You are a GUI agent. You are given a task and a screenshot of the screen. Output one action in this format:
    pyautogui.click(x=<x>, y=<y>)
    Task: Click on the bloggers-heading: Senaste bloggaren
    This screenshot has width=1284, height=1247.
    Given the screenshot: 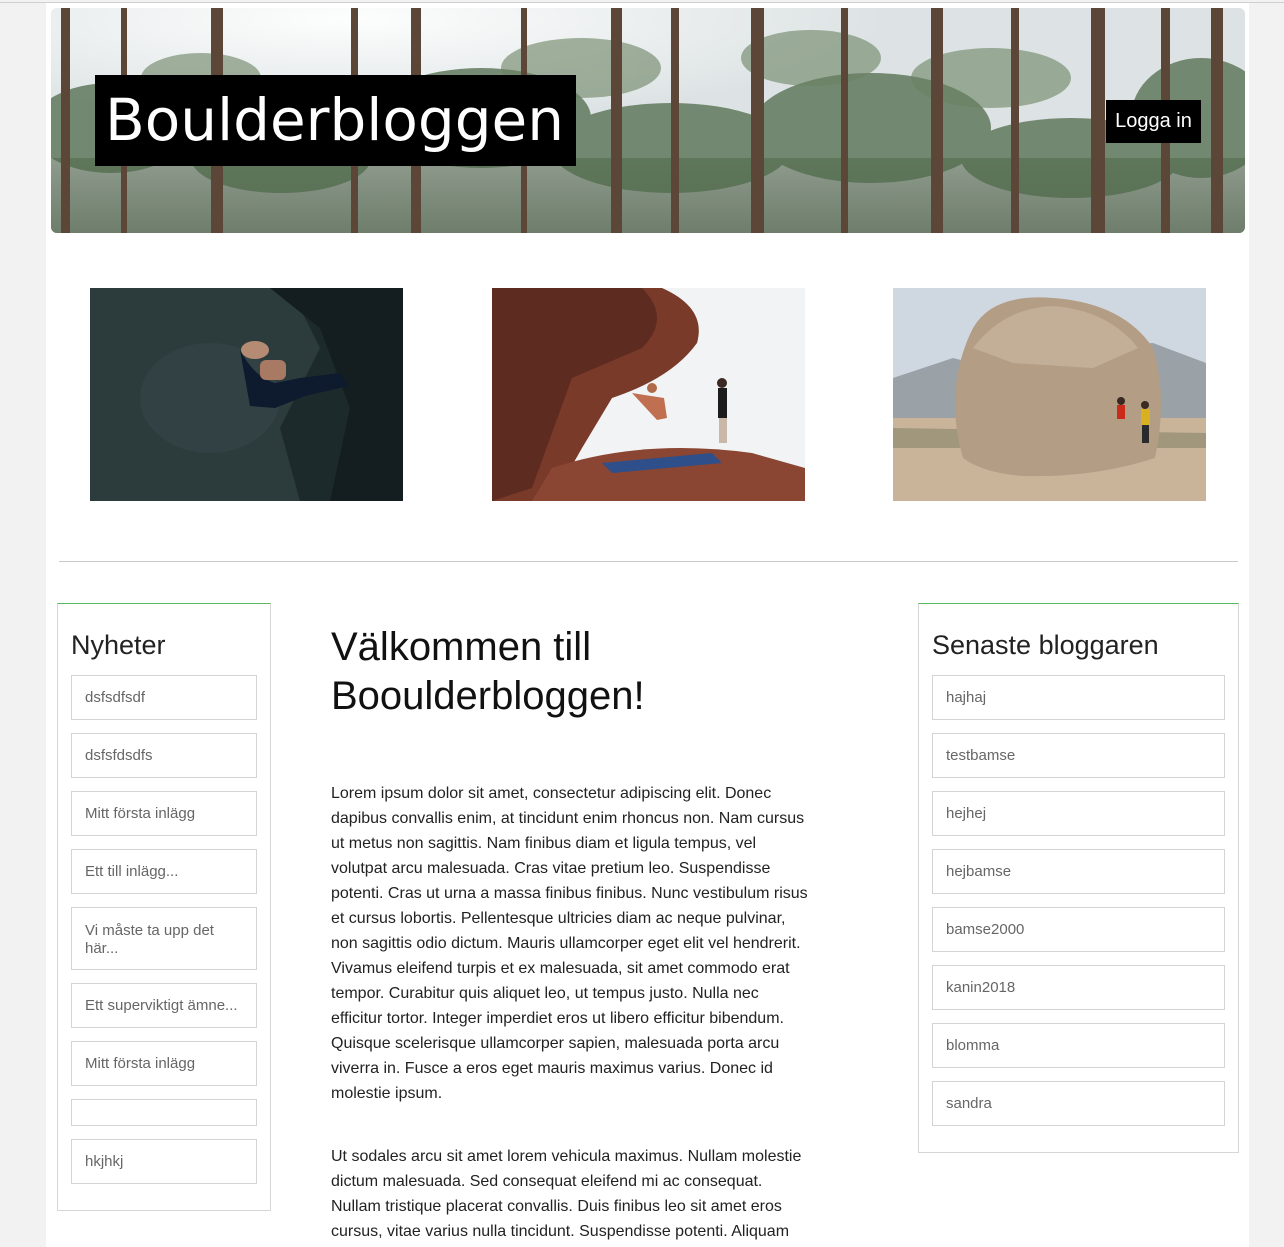 What is the action you would take?
    pyautogui.click(x=1045, y=645)
    